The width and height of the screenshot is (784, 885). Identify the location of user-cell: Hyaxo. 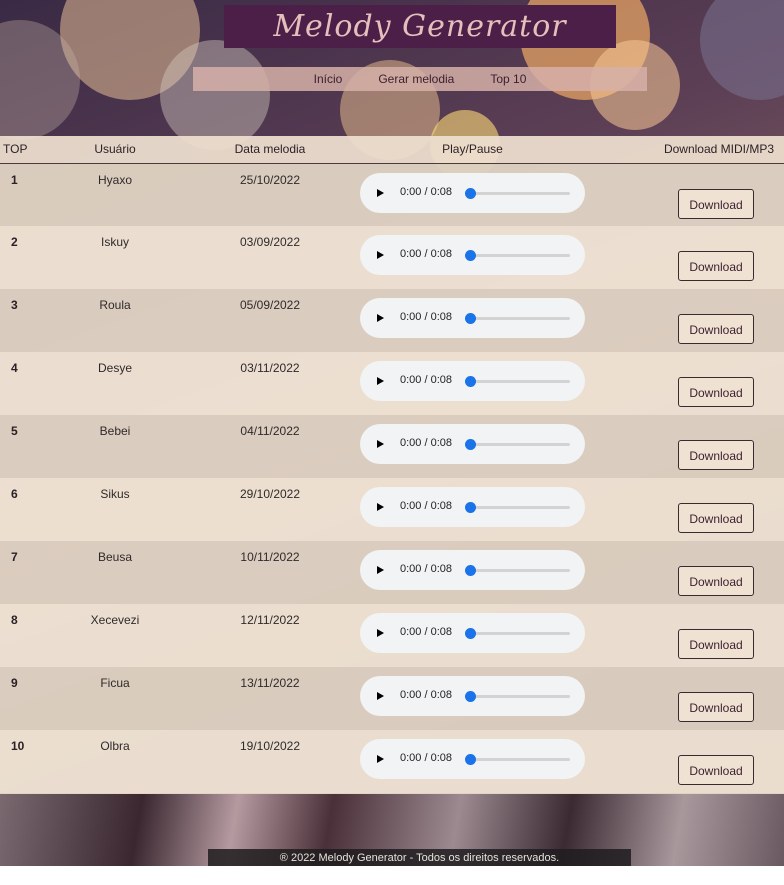
(114, 179).